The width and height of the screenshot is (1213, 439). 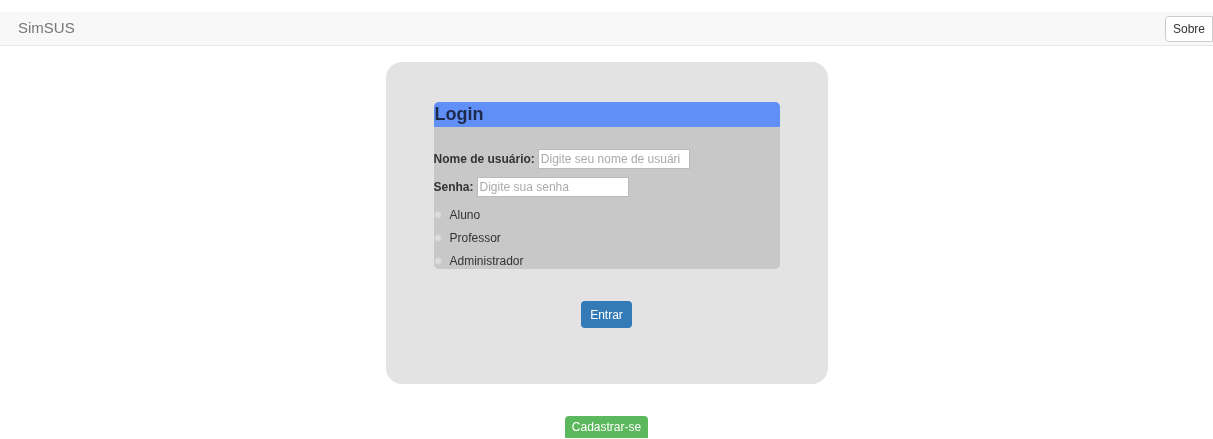 I want to click on password-field: Digite sua senha, so click(x=552, y=187).